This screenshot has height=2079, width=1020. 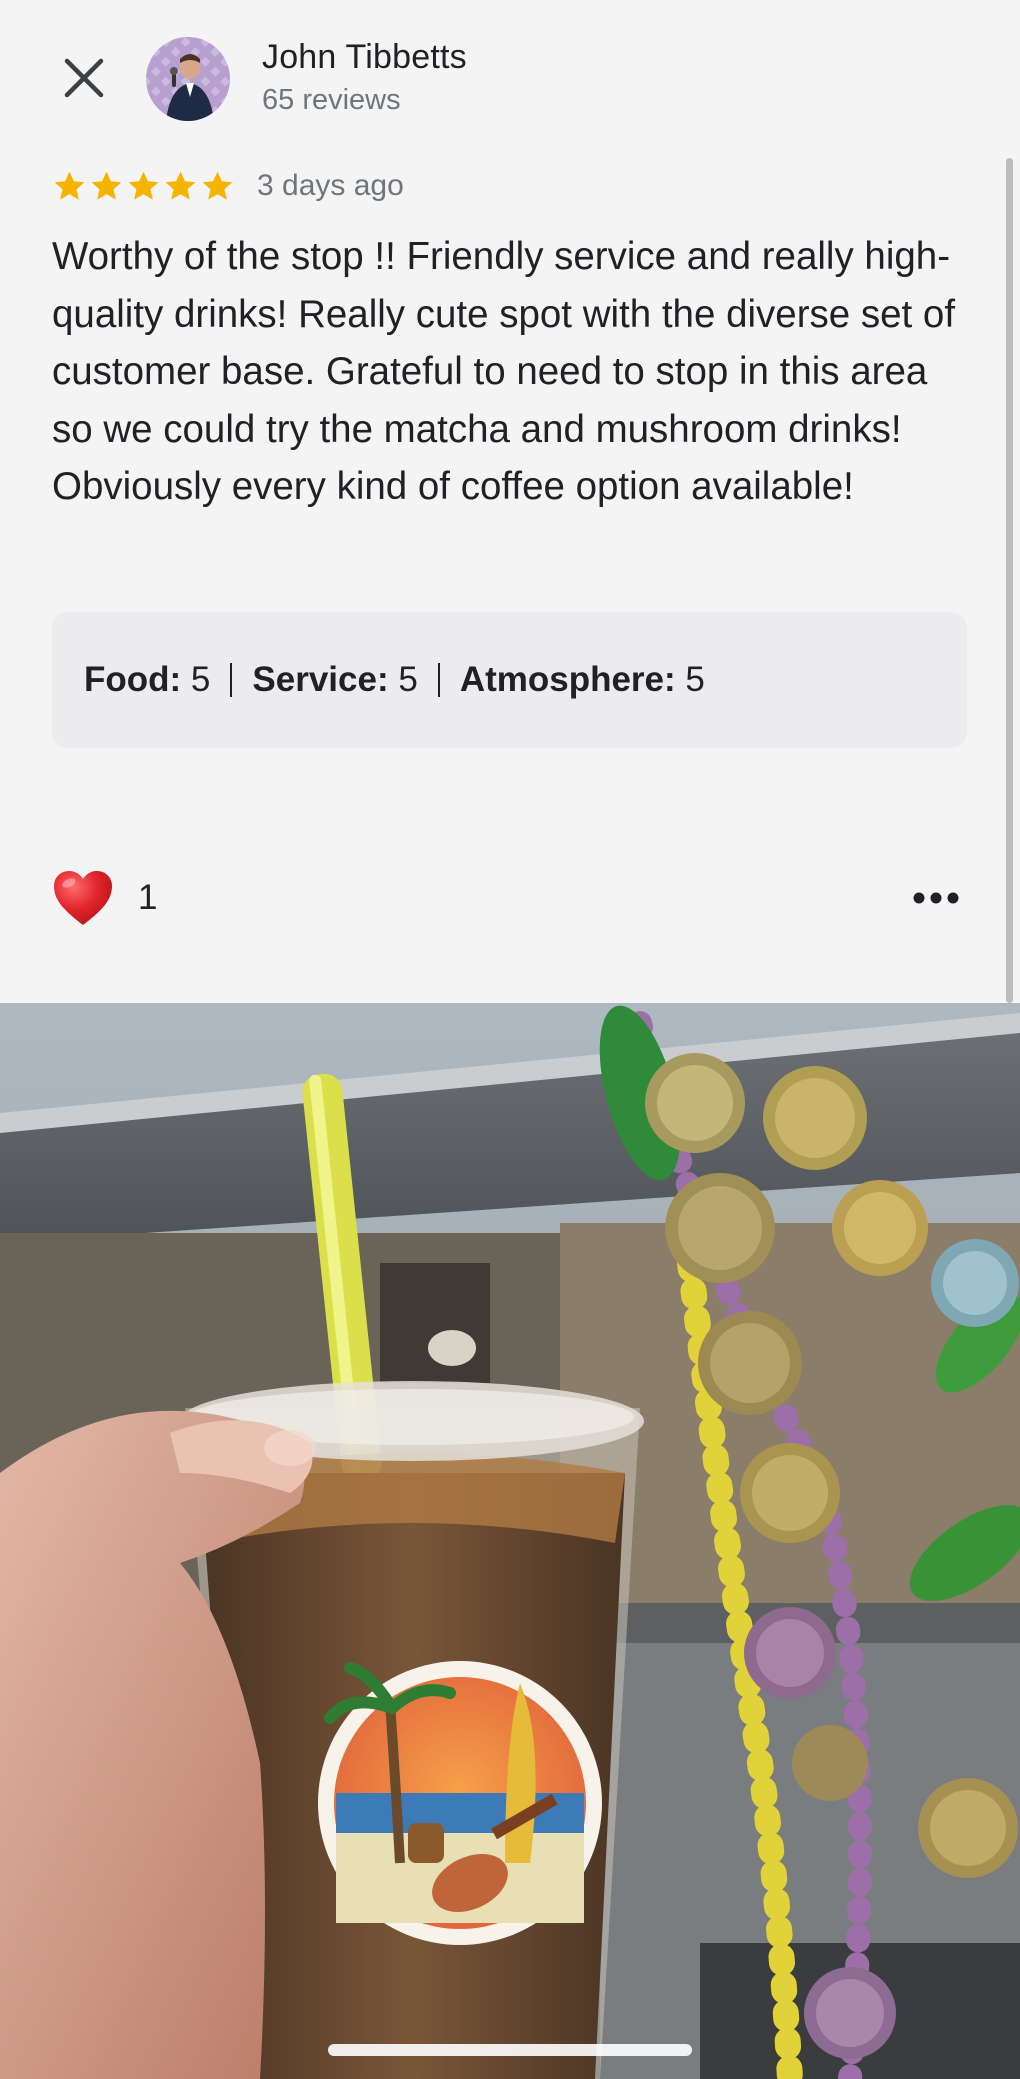 I want to click on subrating-service: Service: 5, so click(x=335, y=679).